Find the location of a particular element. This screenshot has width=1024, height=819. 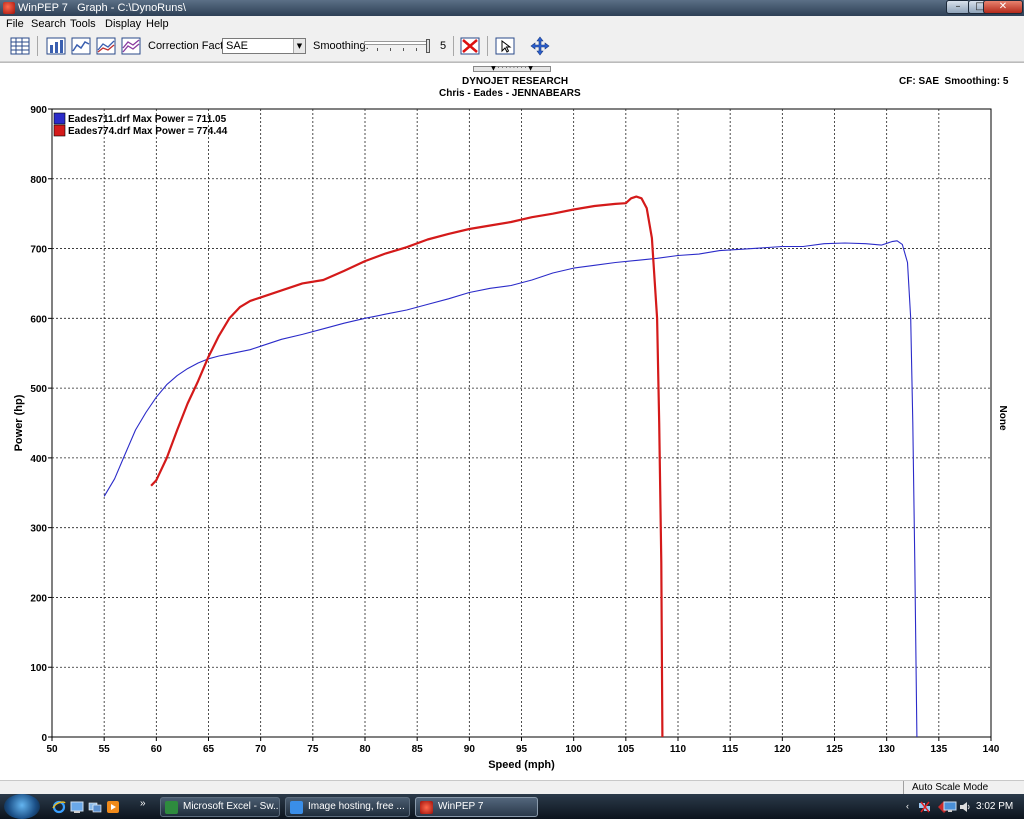

x-tick-label: 85 is located at coordinates (418, 749).